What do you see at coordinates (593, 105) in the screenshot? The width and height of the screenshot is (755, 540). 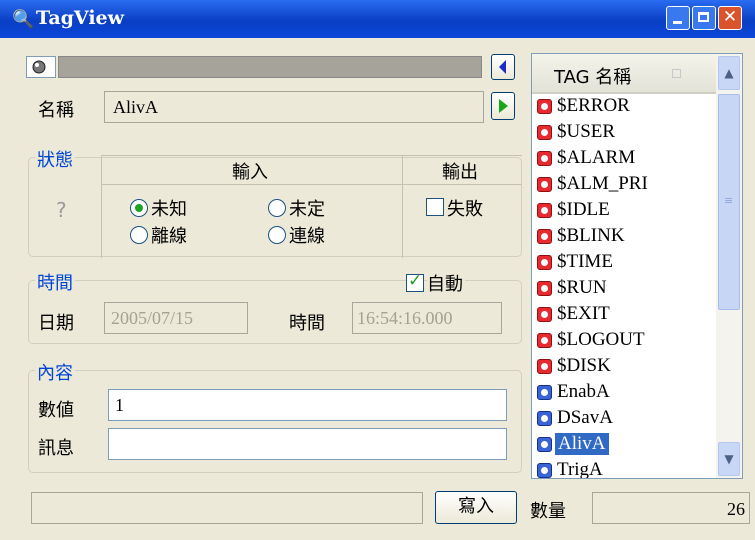 I see `tag-name: $ERROR` at bounding box center [593, 105].